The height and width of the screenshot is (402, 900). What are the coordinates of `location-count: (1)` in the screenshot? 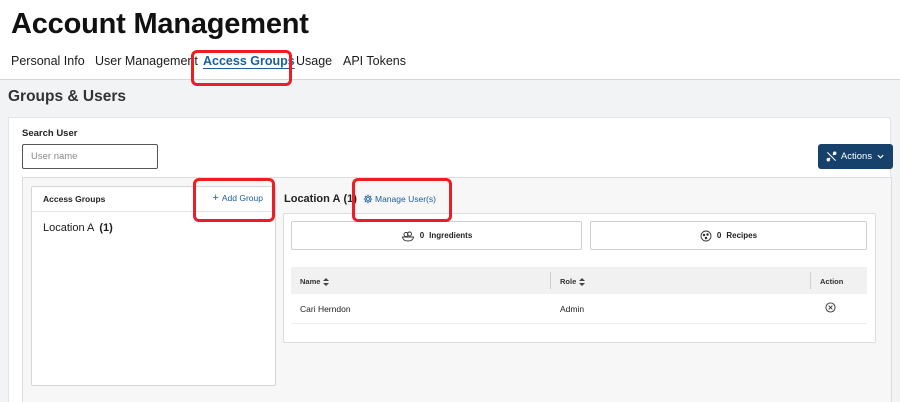 It's located at (350, 199).